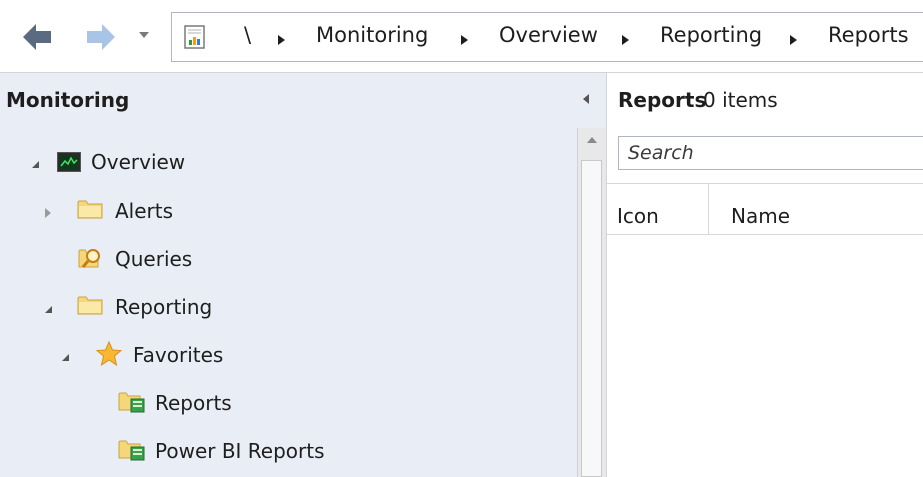  Describe the element at coordinates (740, 100) in the screenshot. I see `item-count: 0 items` at that location.